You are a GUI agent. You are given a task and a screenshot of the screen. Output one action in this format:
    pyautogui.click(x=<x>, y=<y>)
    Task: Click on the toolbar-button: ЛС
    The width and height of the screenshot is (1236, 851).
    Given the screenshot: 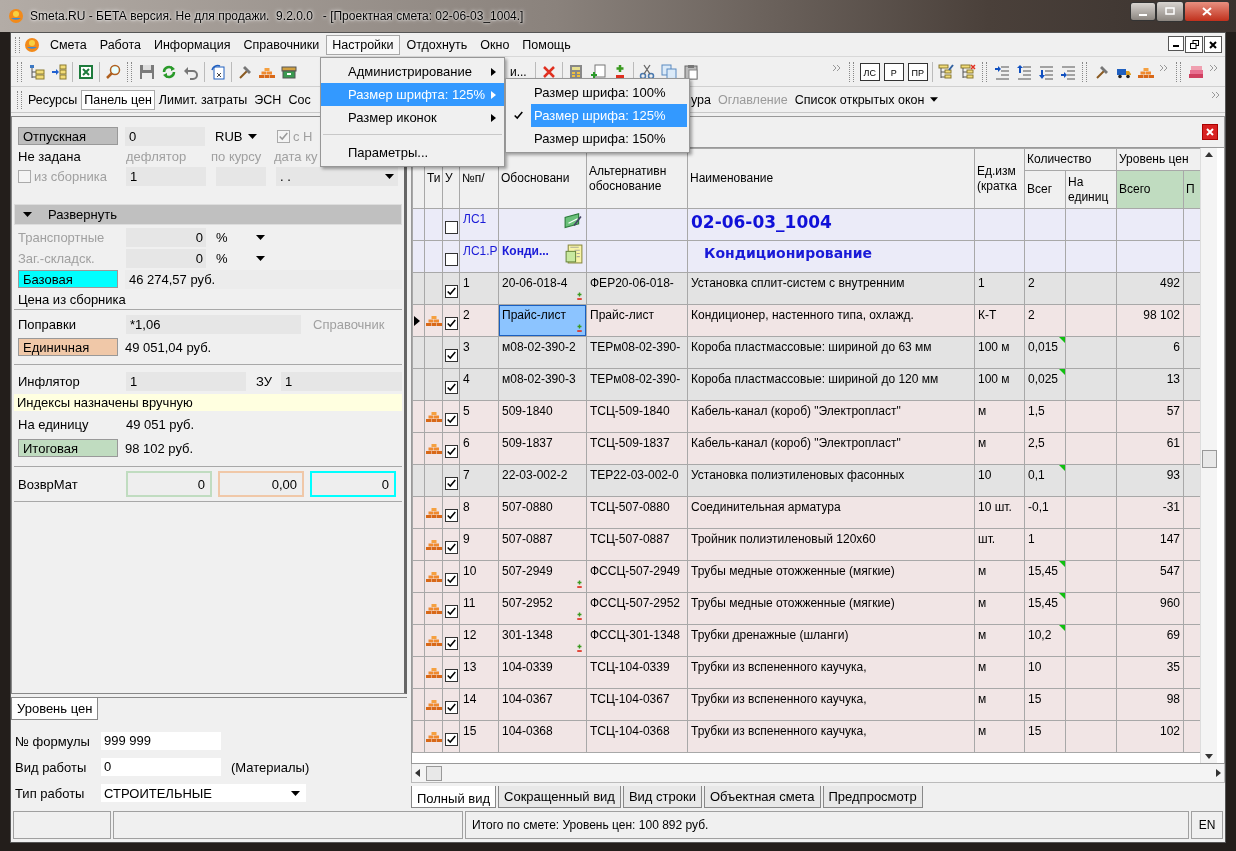 What is the action you would take?
    pyautogui.click(x=869, y=71)
    